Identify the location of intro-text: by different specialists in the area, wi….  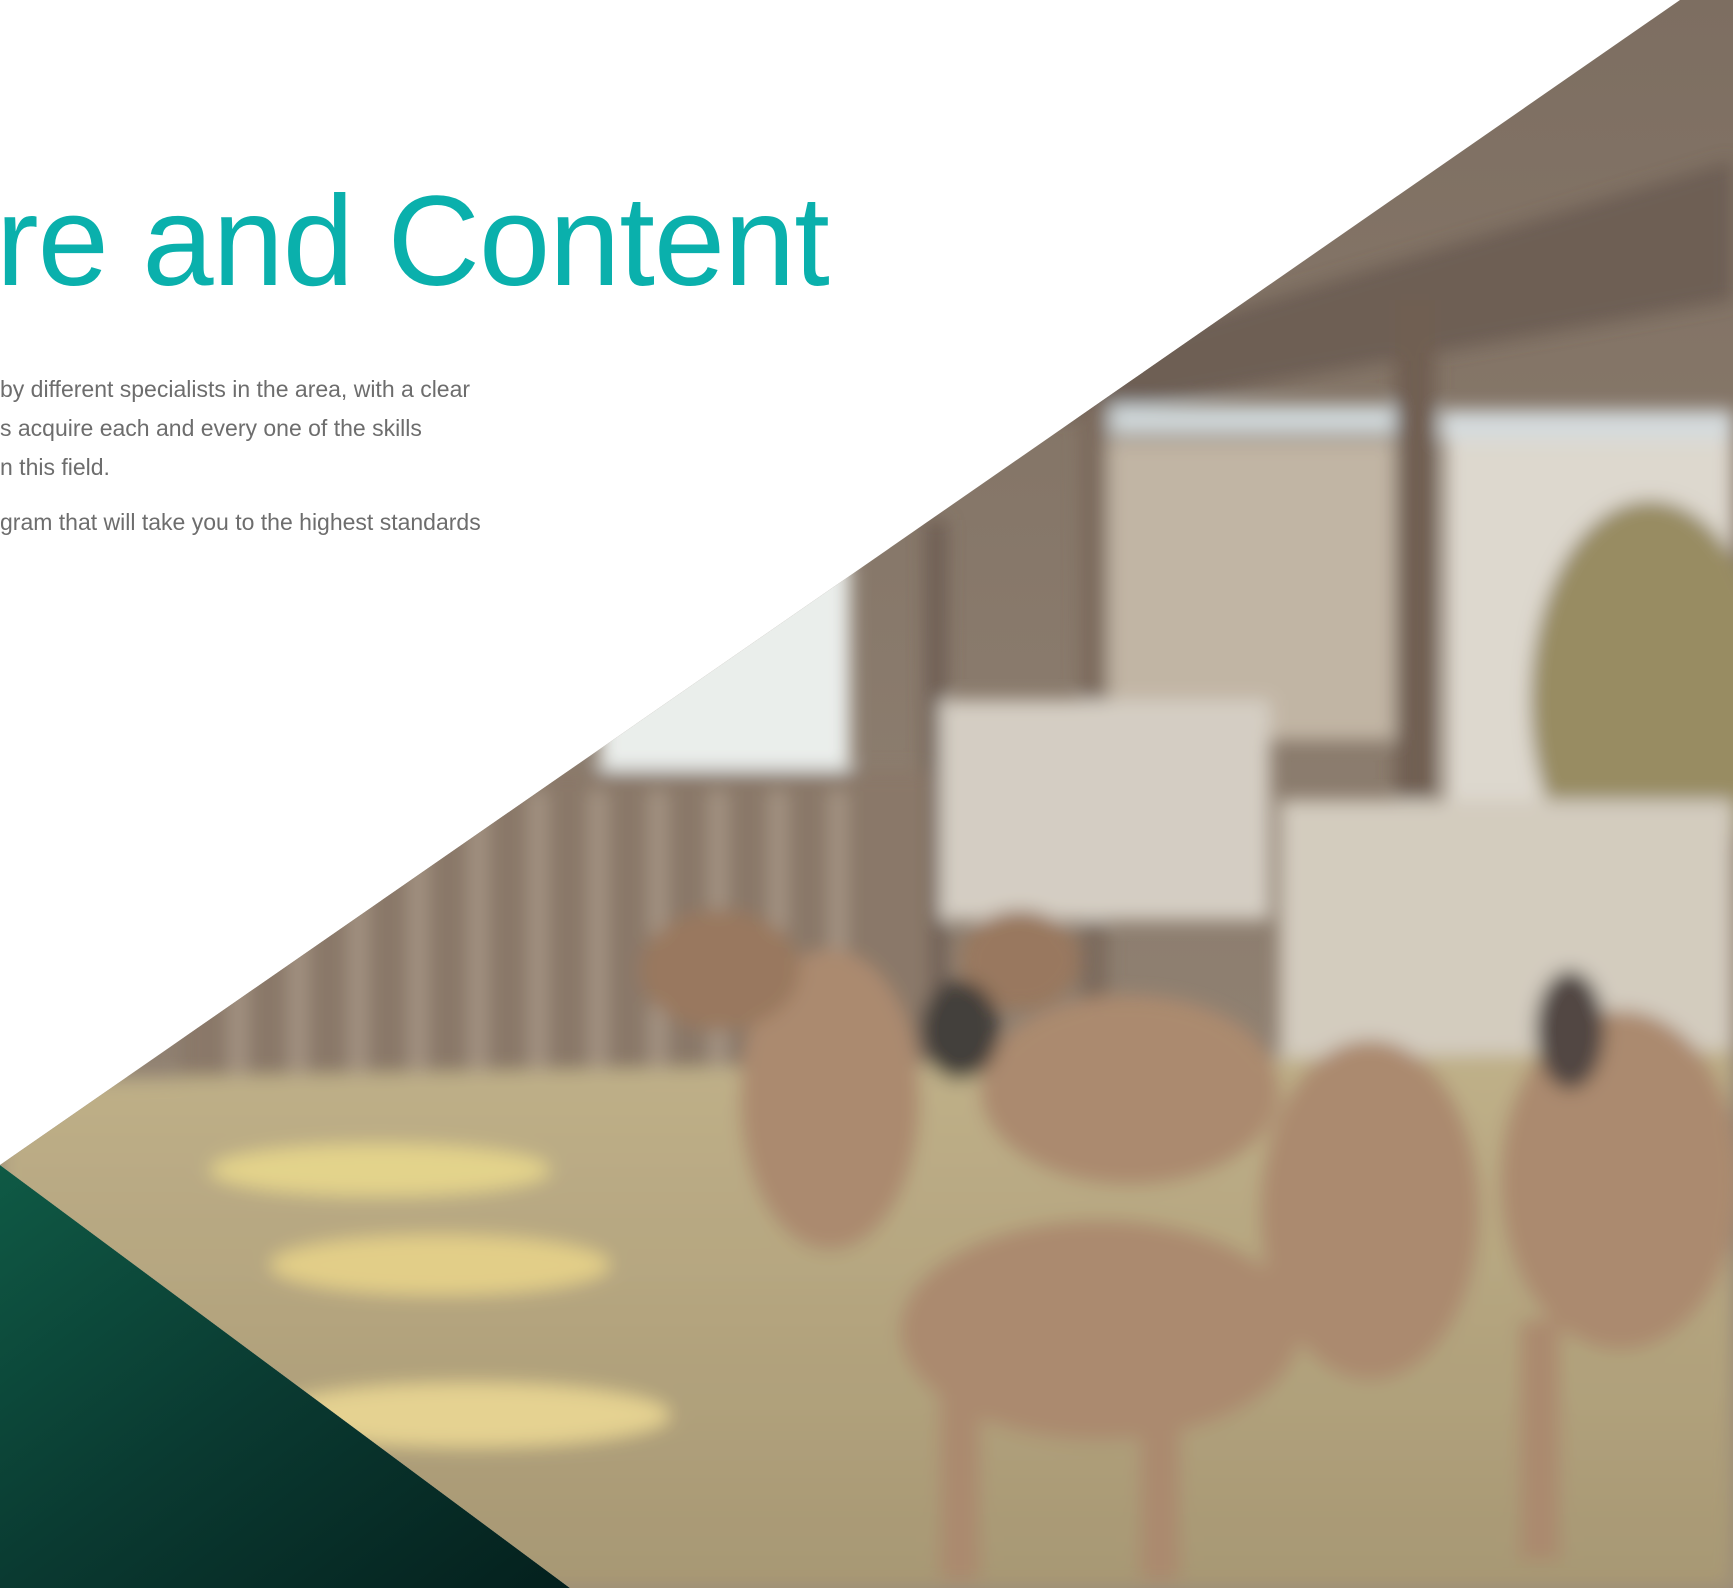
(280, 456).